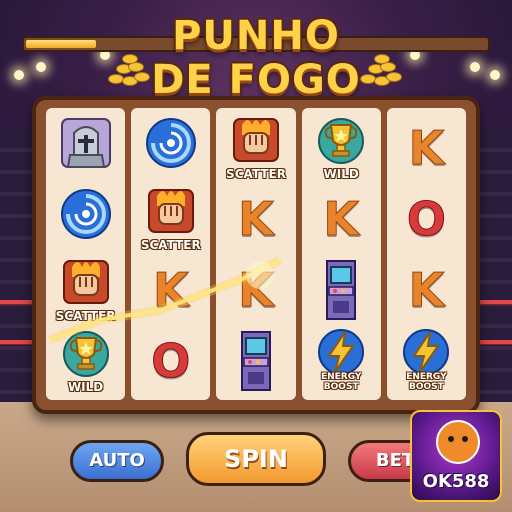  I want to click on reel-1: SCATTER WILD, so click(86, 254).